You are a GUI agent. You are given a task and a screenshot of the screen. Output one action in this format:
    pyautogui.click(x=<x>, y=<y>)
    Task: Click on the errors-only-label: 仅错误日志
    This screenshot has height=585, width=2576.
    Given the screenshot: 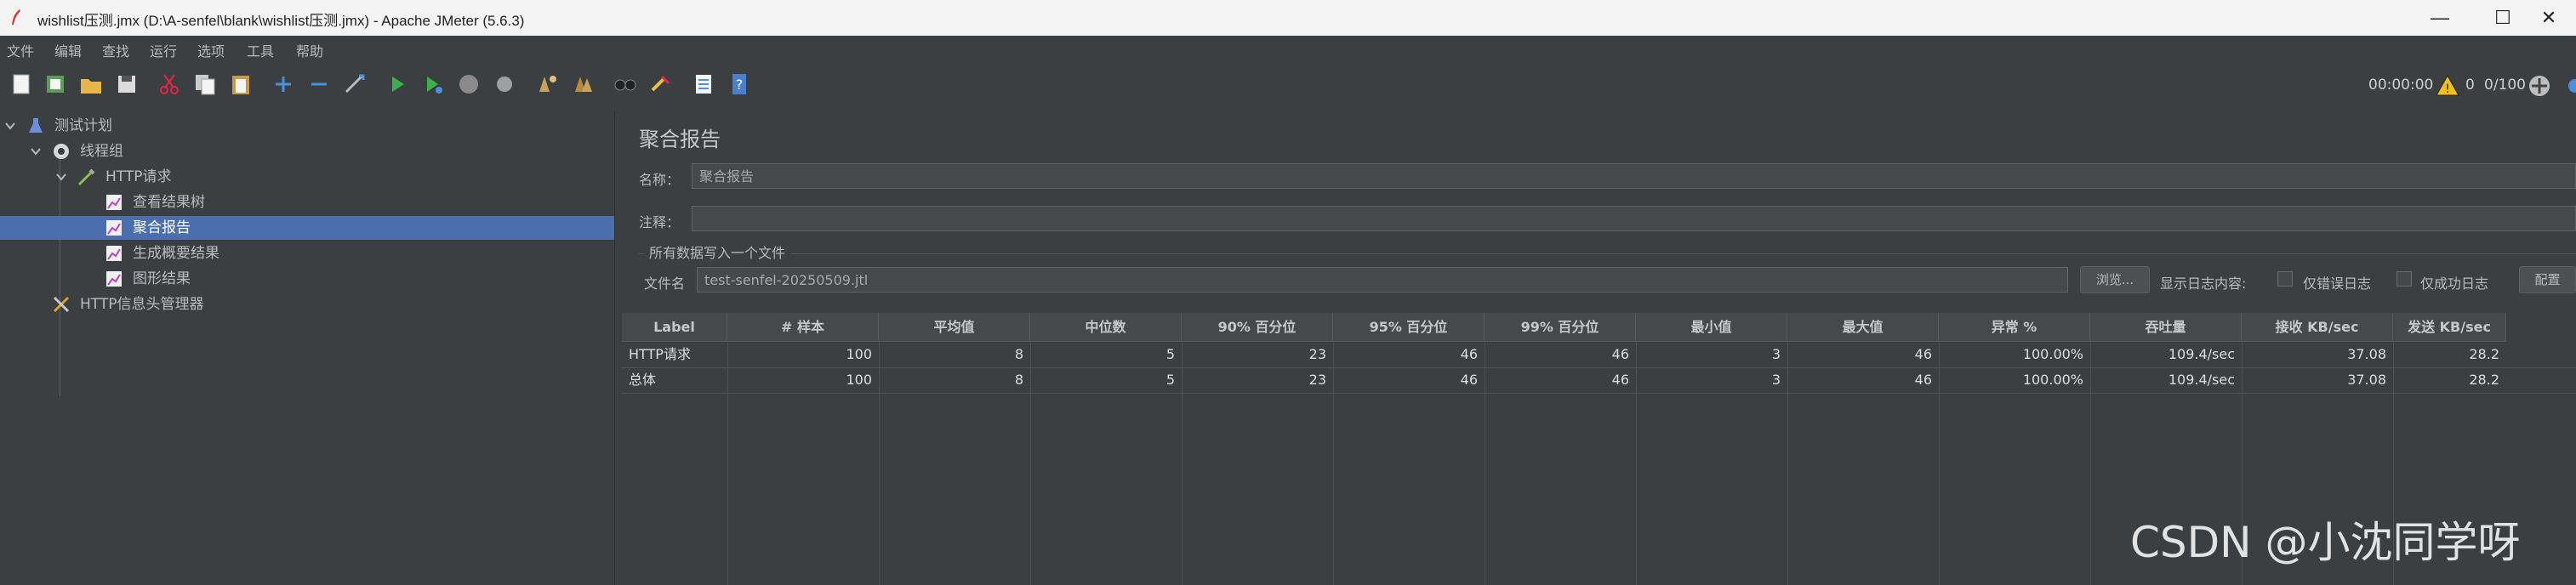 What is the action you would take?
    pyautogui.click(x=2337, y=283)
    